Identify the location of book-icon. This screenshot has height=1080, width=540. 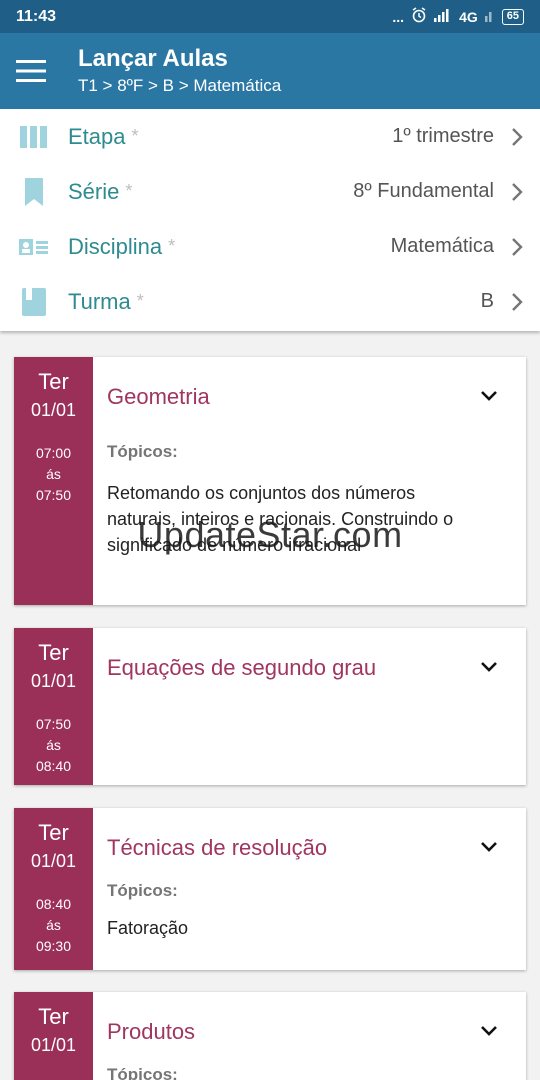
(34, 302).